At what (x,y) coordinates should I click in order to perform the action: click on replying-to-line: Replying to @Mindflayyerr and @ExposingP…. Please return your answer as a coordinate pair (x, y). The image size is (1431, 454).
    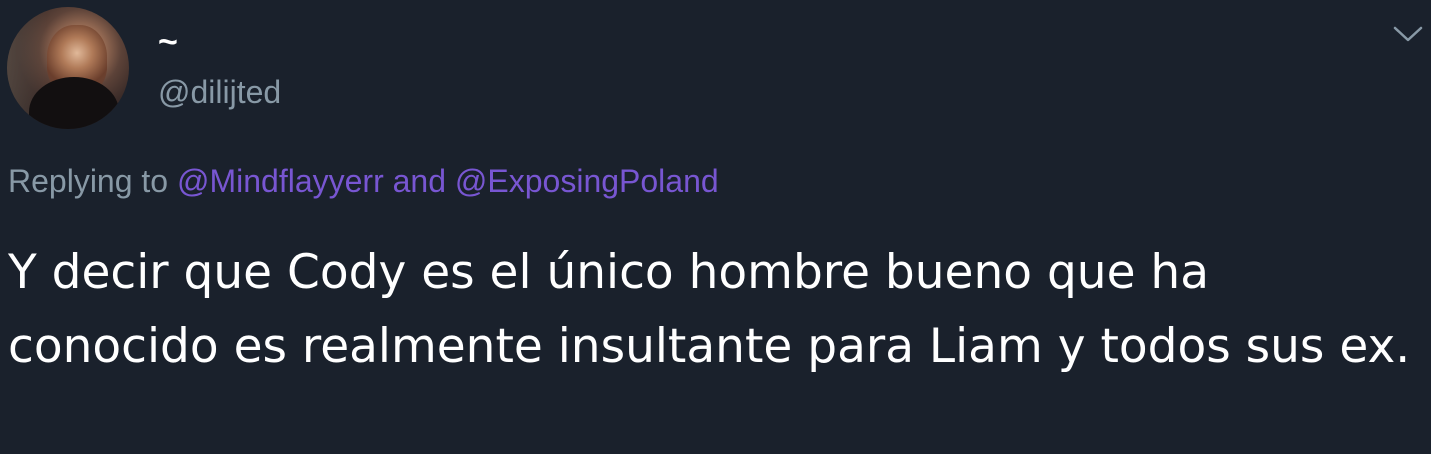
    Looking at the image, I should click on (363, 181).